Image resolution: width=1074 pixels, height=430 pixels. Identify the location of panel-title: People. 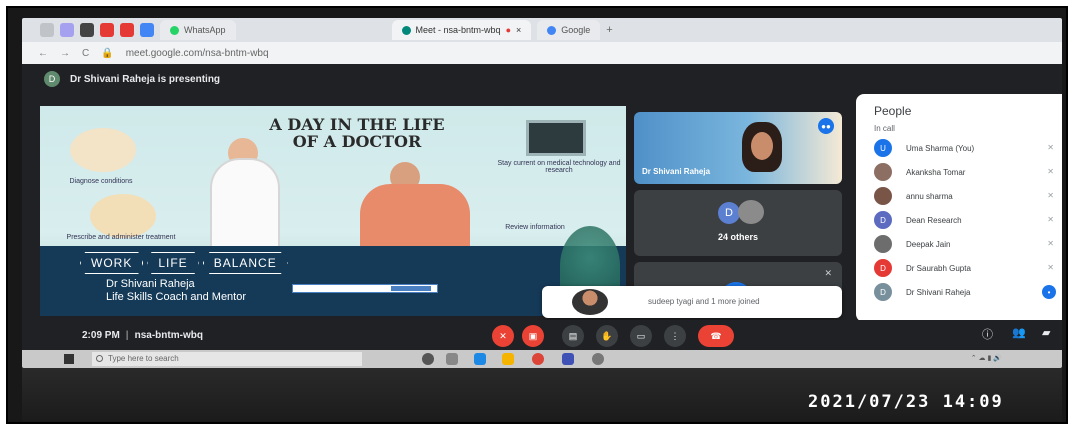
(893, 111).